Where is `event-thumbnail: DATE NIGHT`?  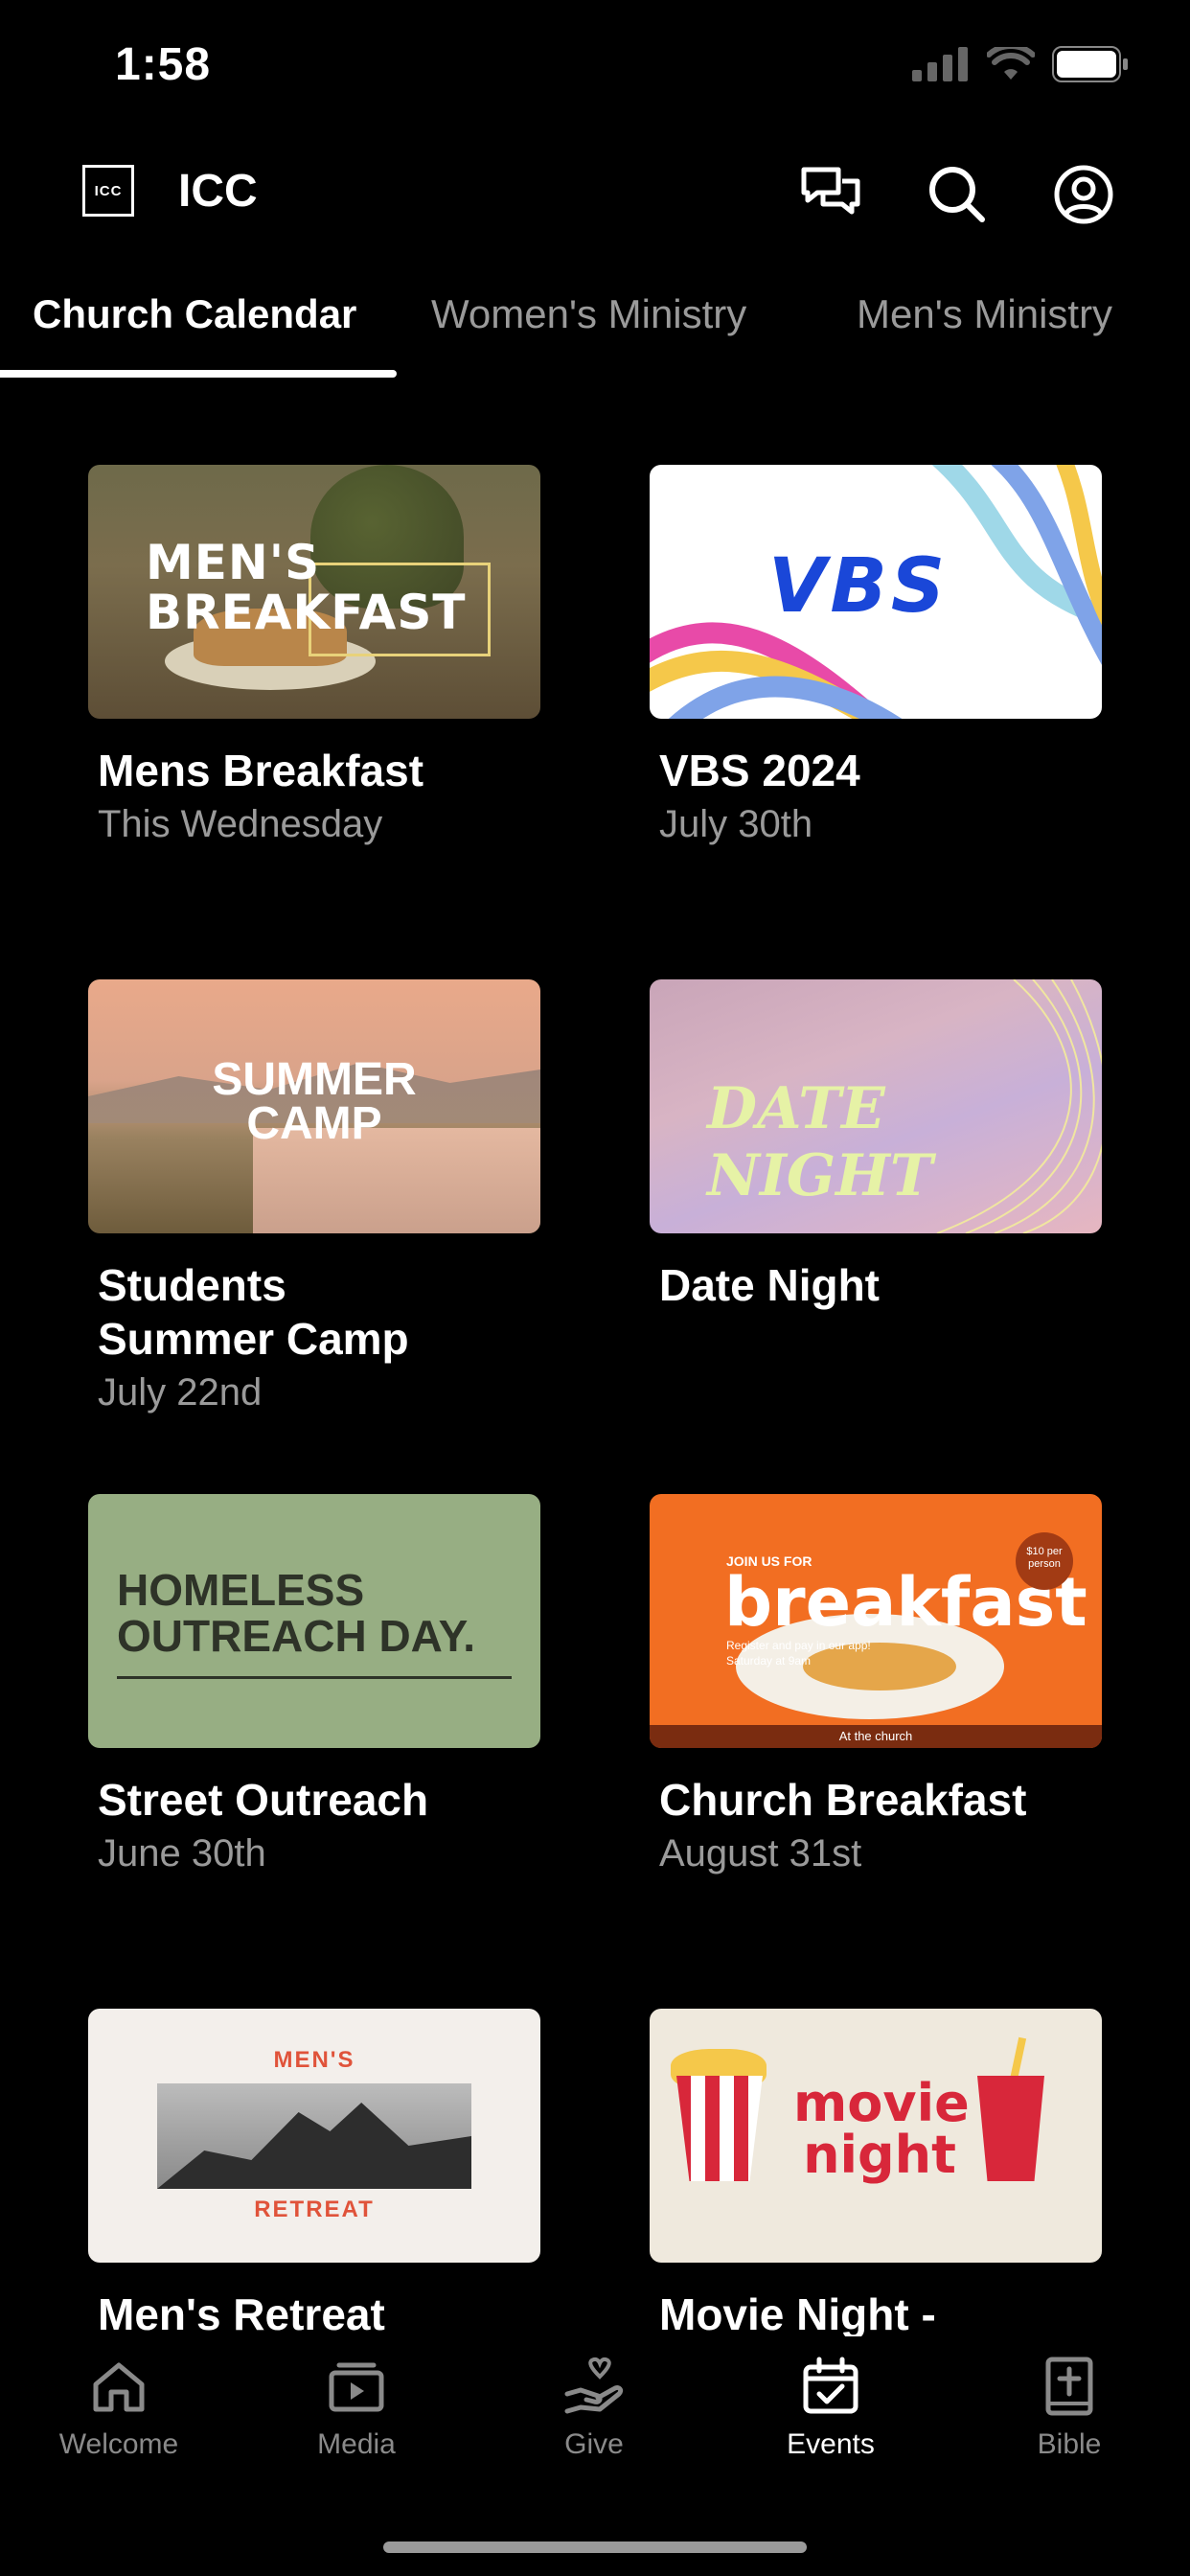
event-thumbnail: DATE NIGHT is located at coordinates (876, 1106).